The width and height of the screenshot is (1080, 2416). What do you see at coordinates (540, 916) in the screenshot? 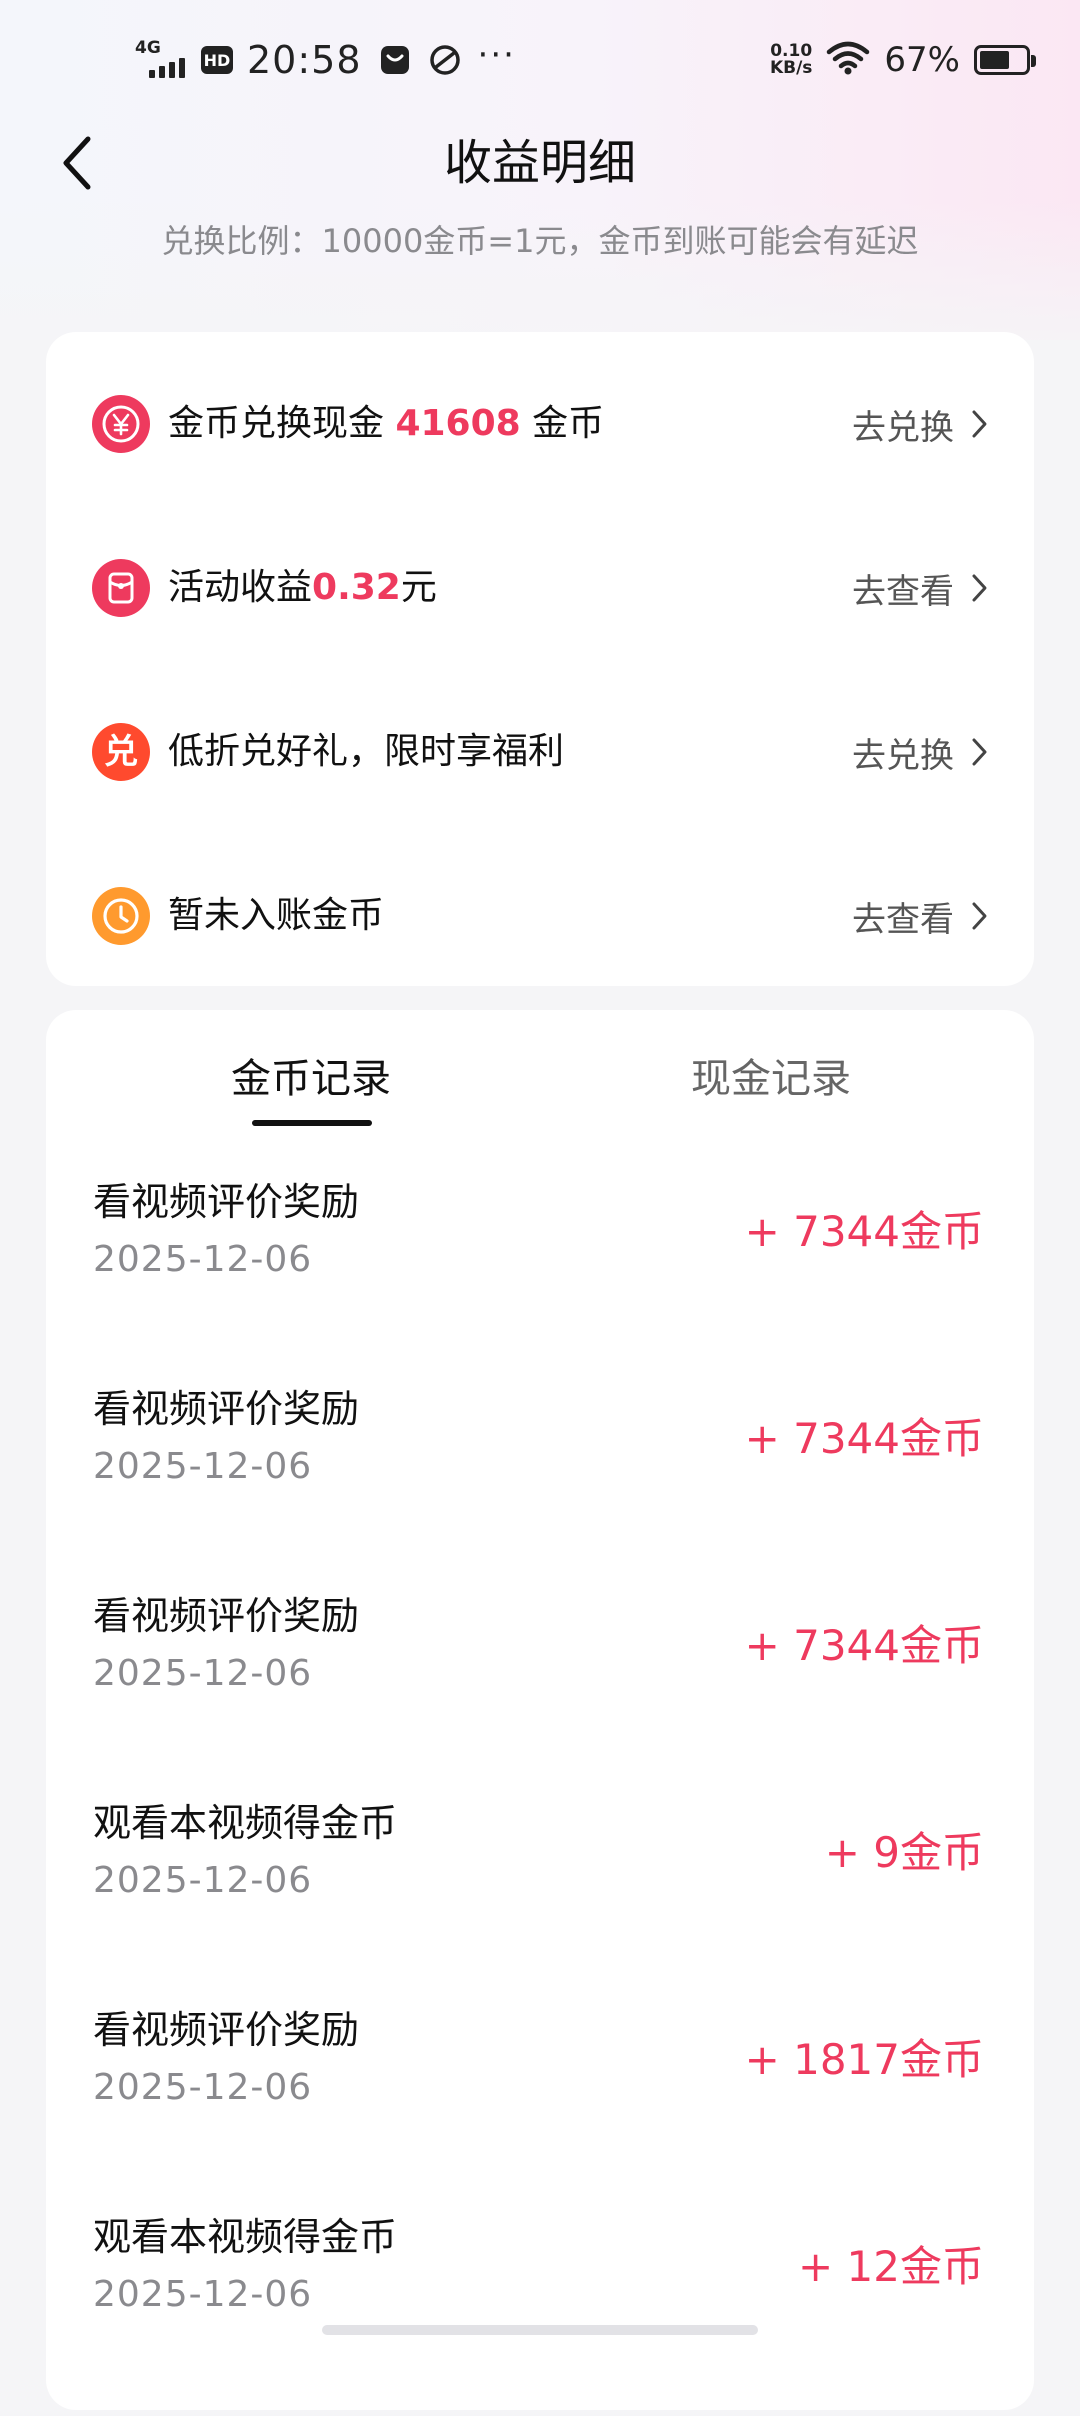
I see `action-row-pending-coins: 暂未入账金币 去查看` at bounding box center [540, 916].